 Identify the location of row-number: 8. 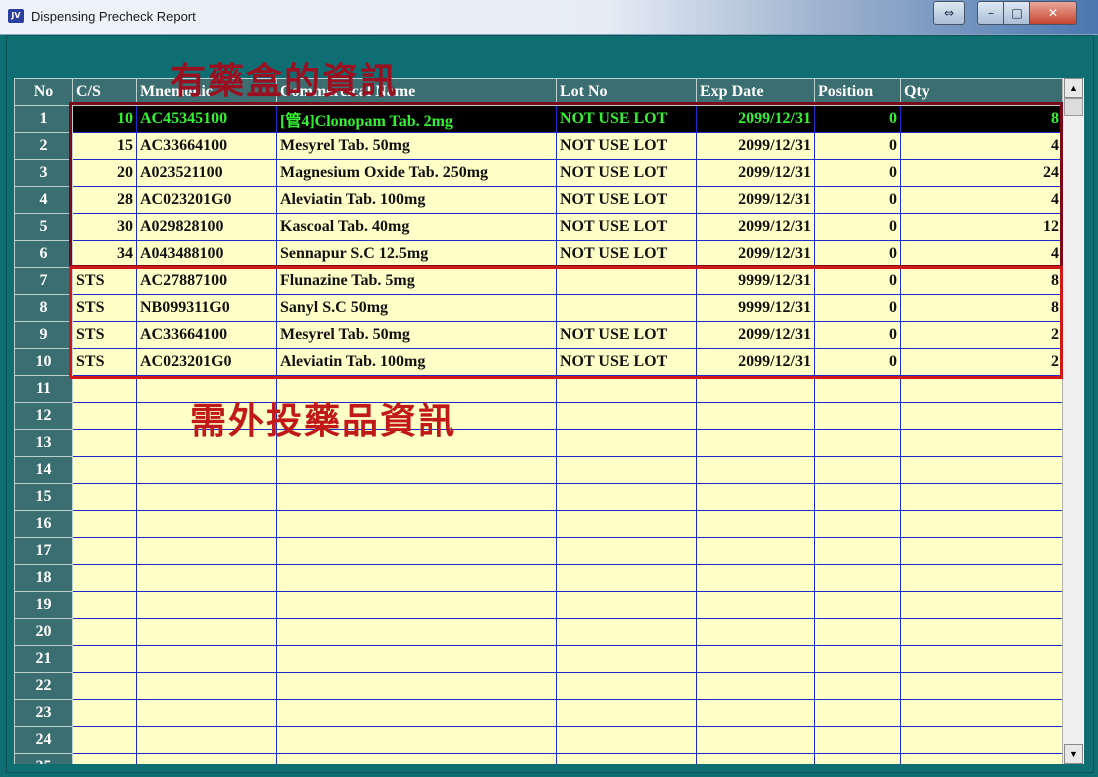
(43, 308).